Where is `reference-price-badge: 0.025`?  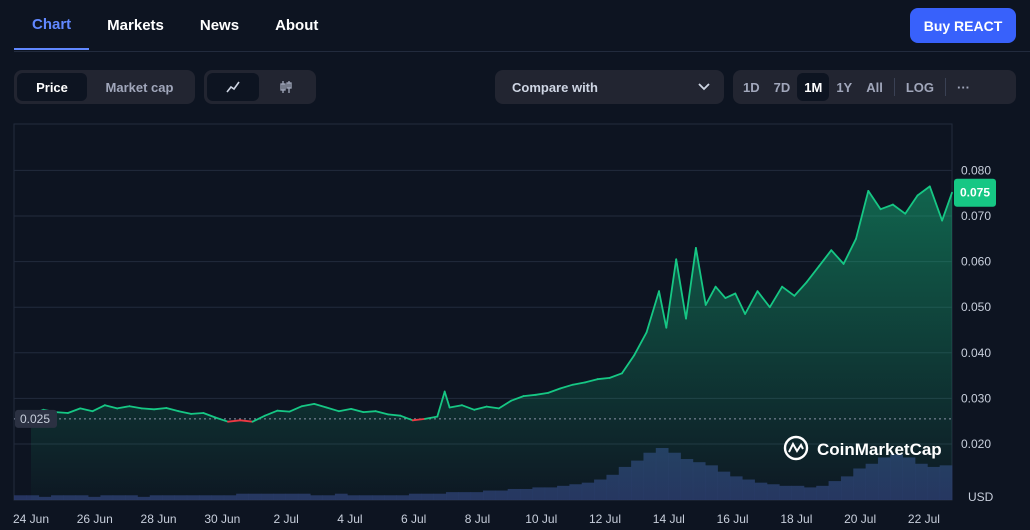
reference-price-badge: 0.025 is located at coordinates (36, 418).